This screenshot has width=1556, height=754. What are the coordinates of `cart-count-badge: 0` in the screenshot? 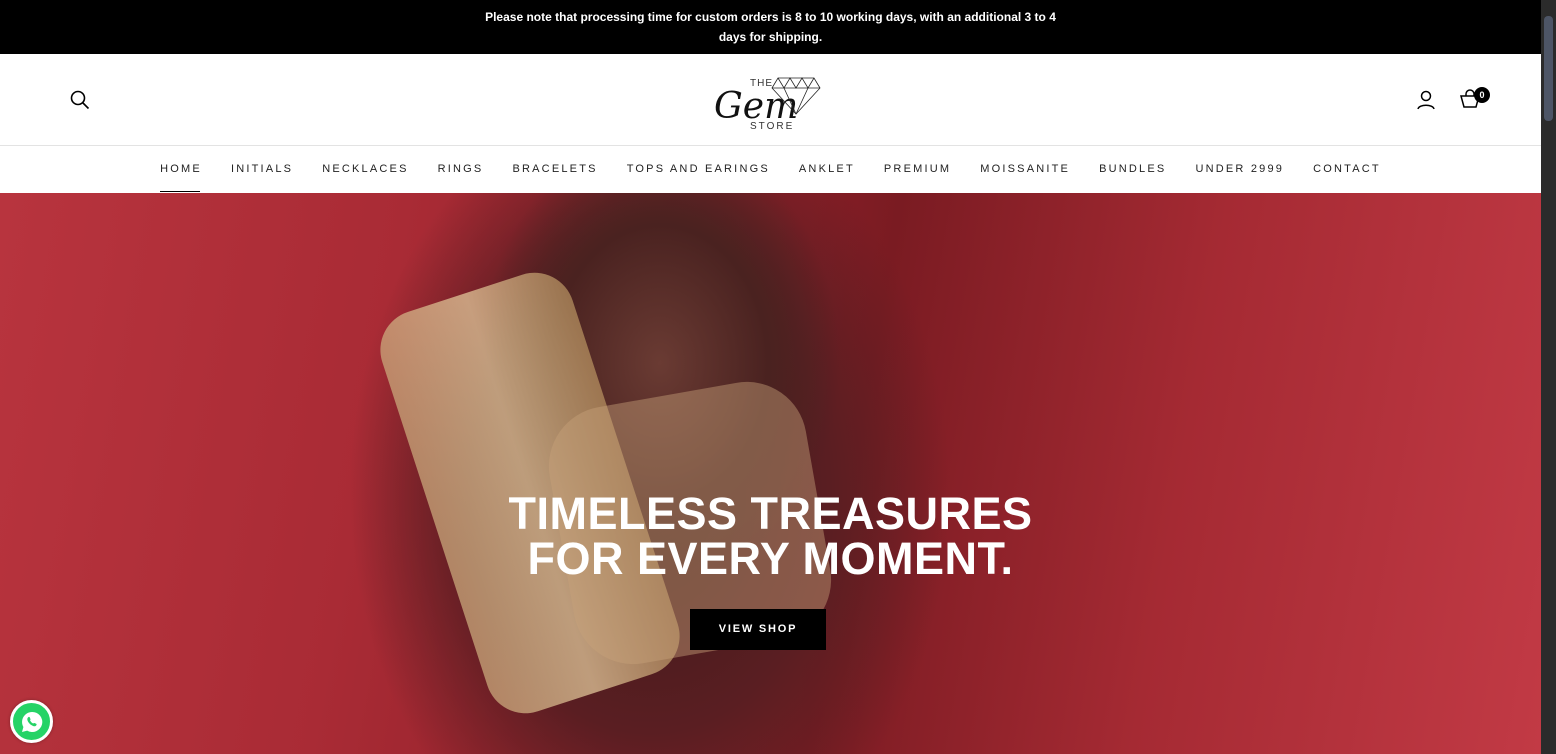 It's located at (1482, 95).